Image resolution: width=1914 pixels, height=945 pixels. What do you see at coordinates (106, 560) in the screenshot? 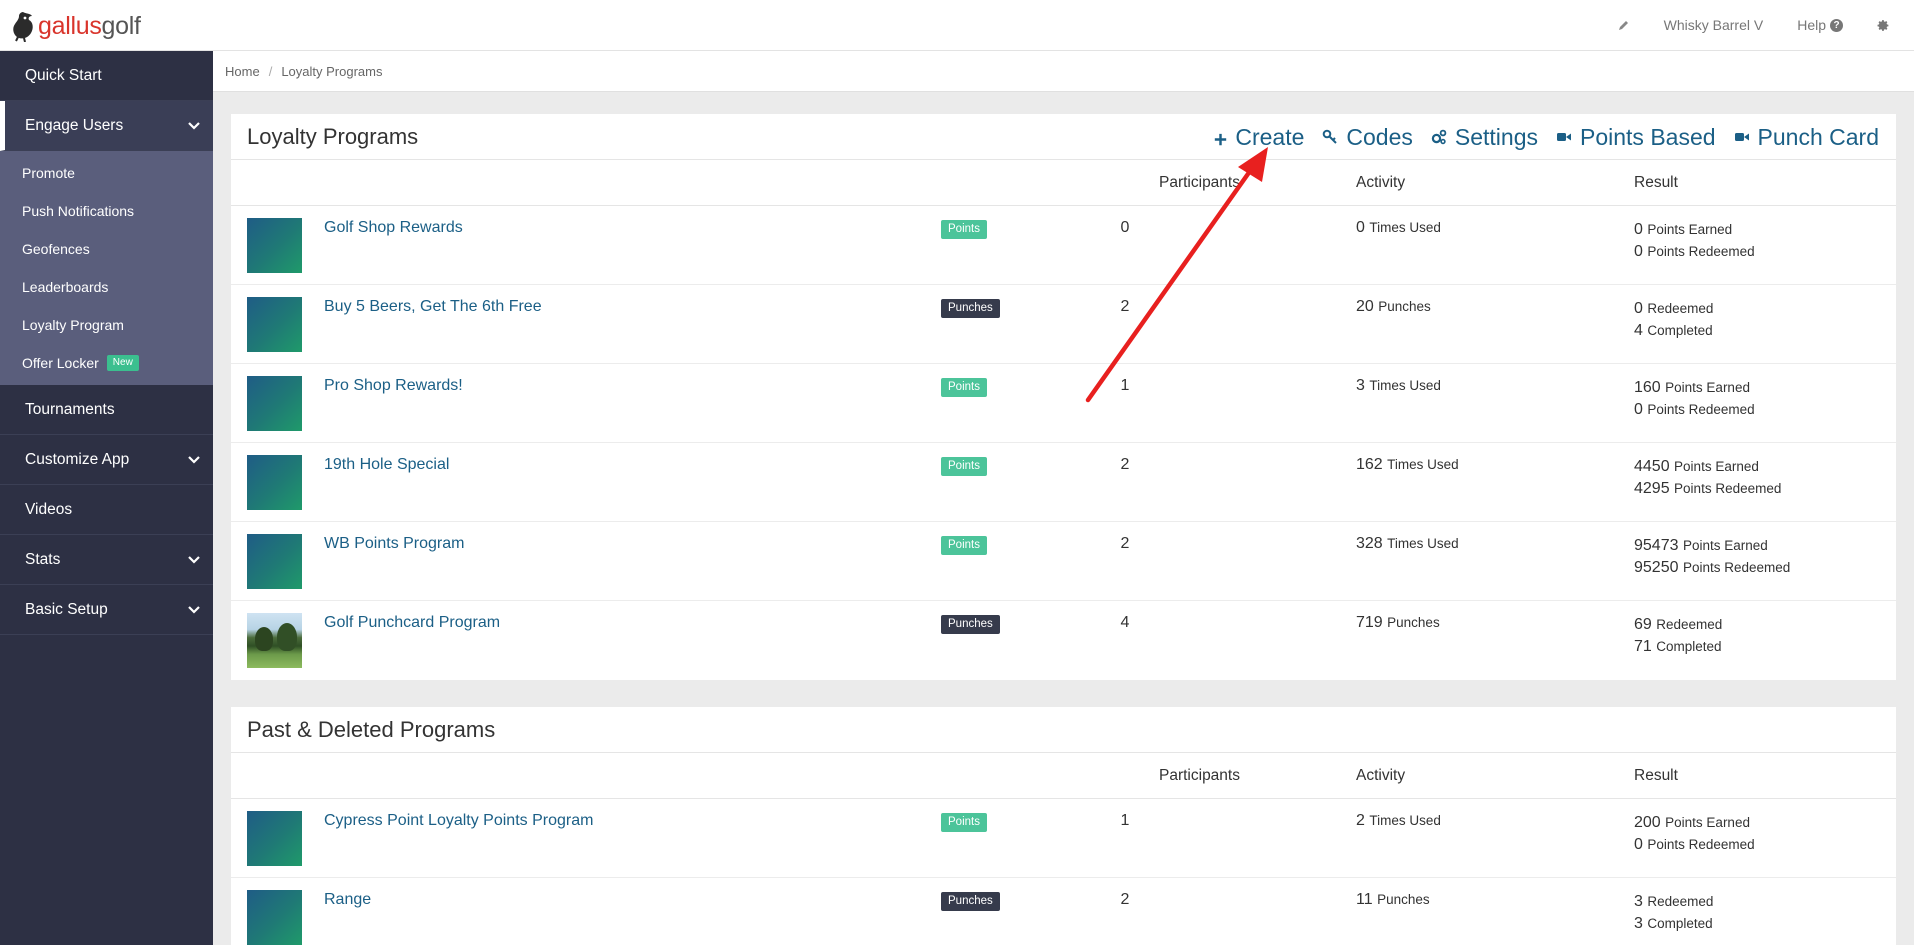
I see `sidebar-item-stats: Stats` at bounding box center [106, 560].